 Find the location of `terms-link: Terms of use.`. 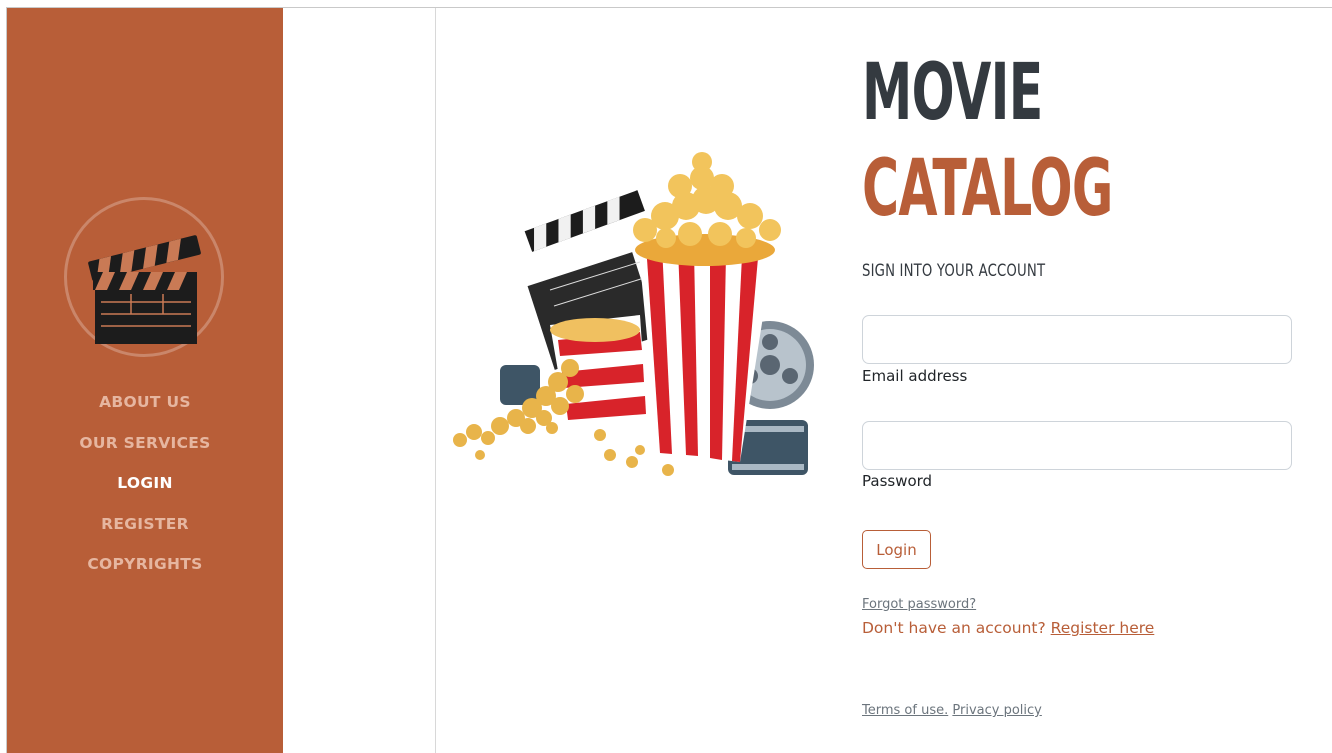

terms-link: Terms of use. is located at coordinates (905, 710).